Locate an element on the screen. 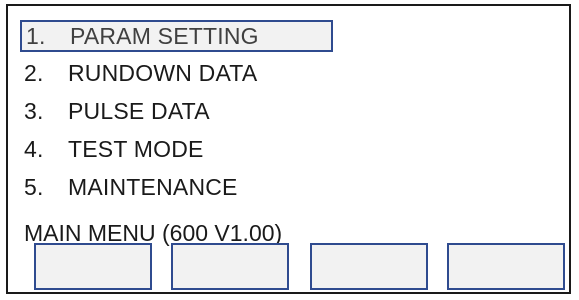 The image size is (579, 300). menu-item-label: PARAM SETTING is located at coordinates (164, 36).